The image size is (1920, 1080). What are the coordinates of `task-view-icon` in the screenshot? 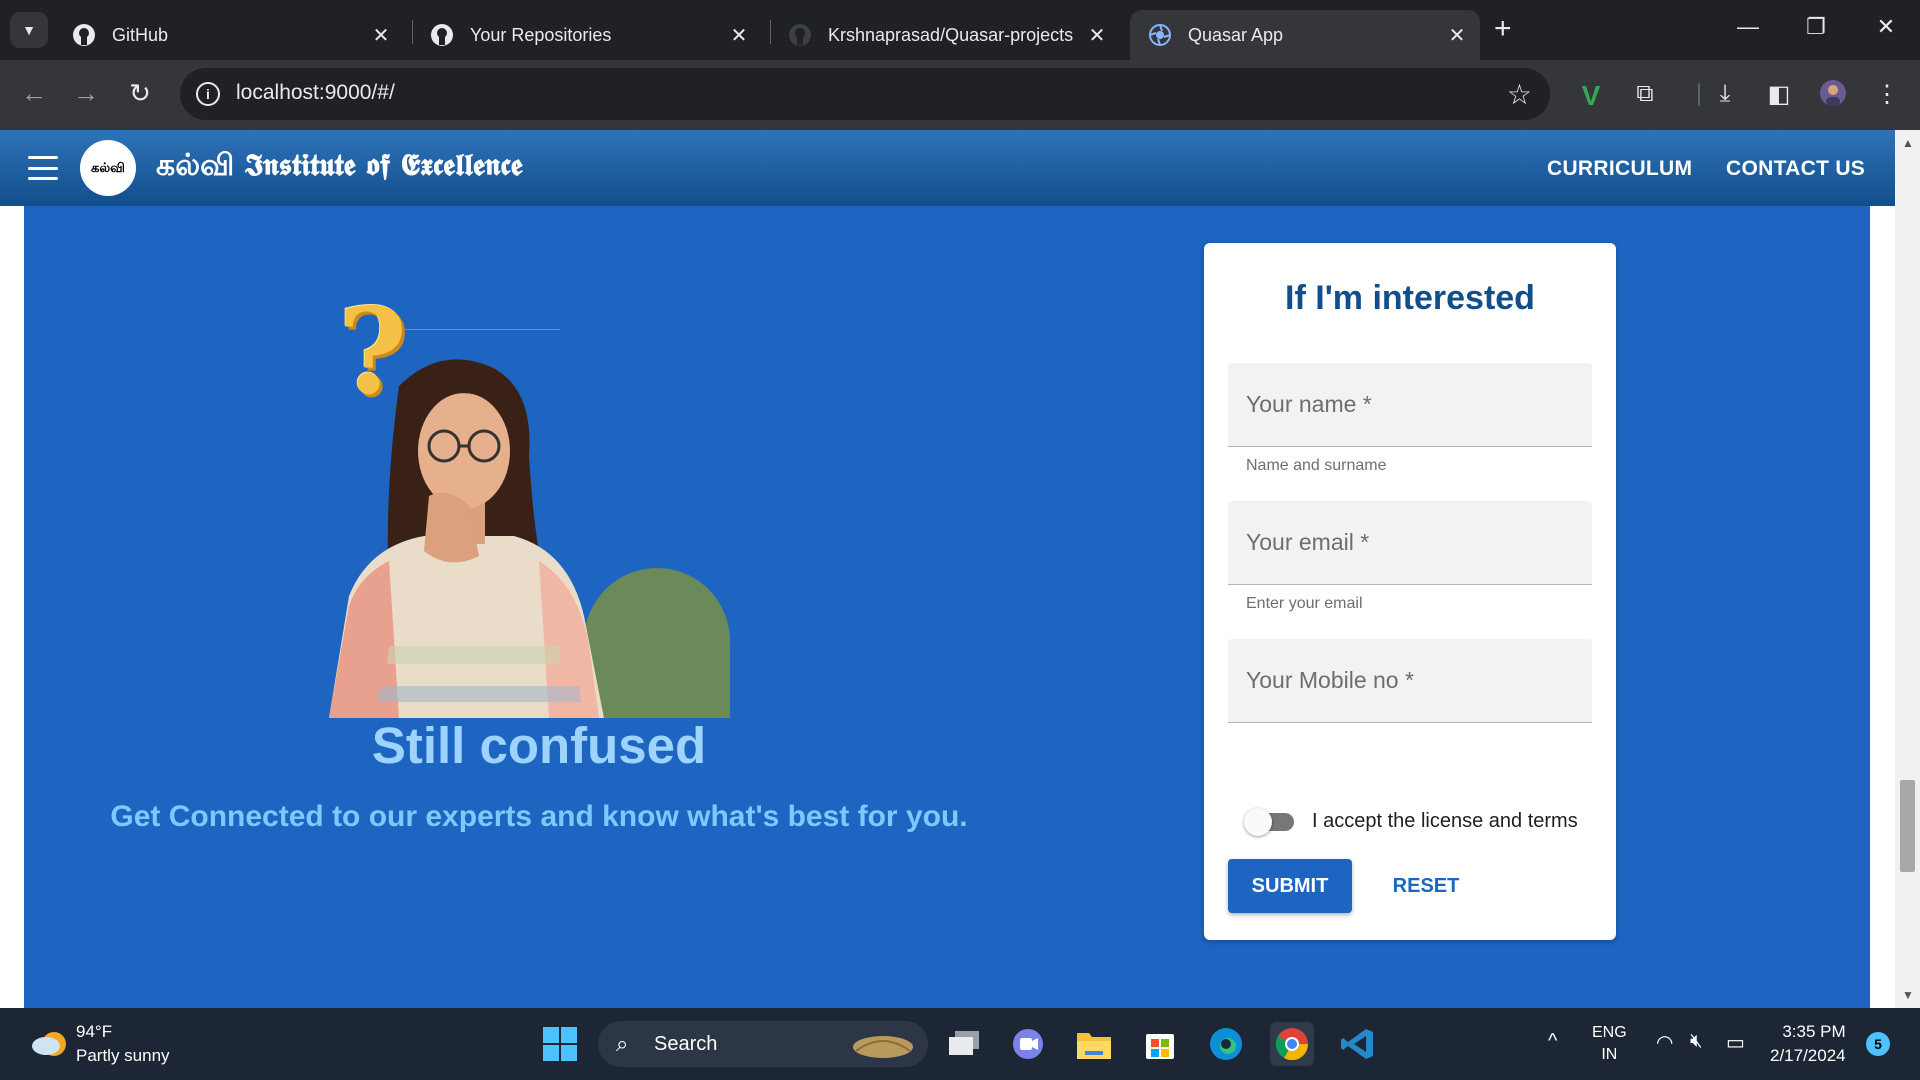 It's located at (964, 1044).